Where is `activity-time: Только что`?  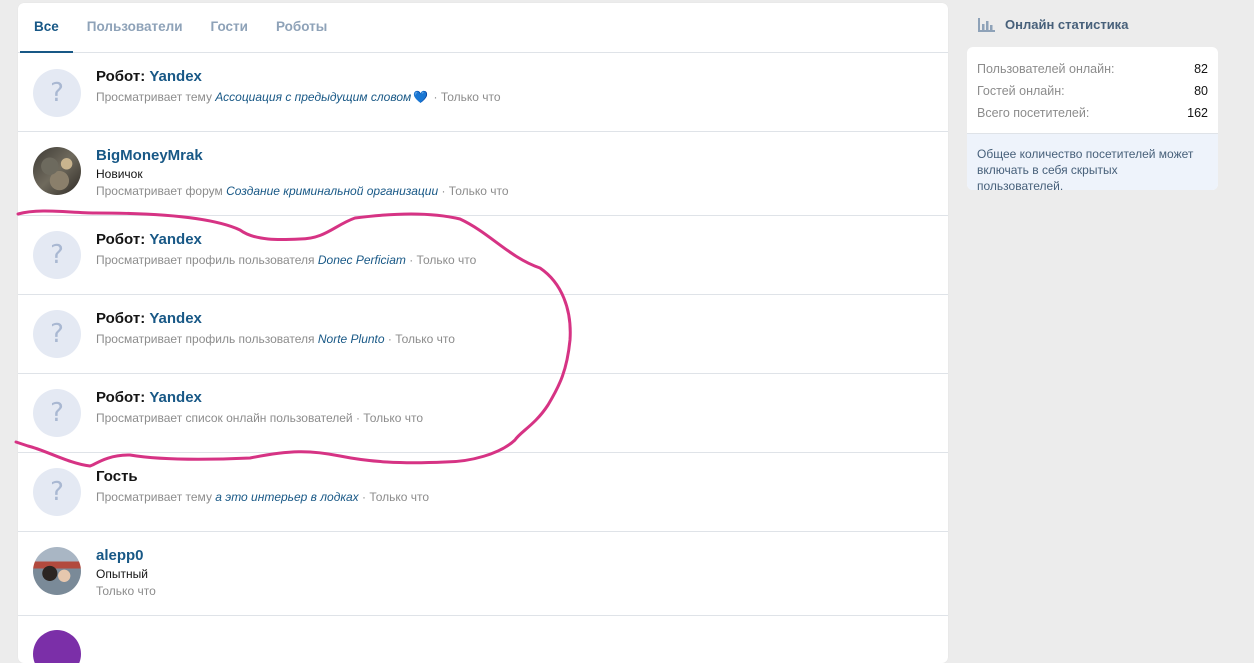
activity-time: Только что is located at coordinates (126, 591).